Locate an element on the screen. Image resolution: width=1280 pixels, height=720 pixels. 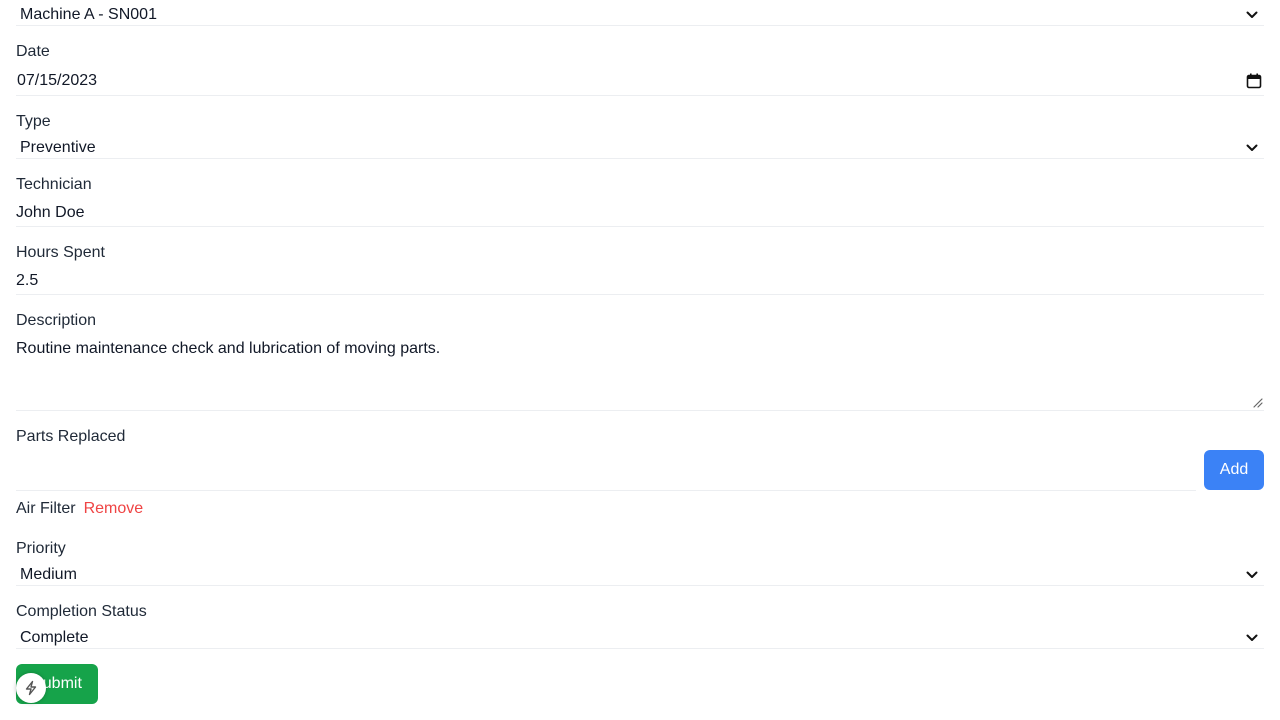
completion-select-value: Complete is located at coordinates (54, 637).